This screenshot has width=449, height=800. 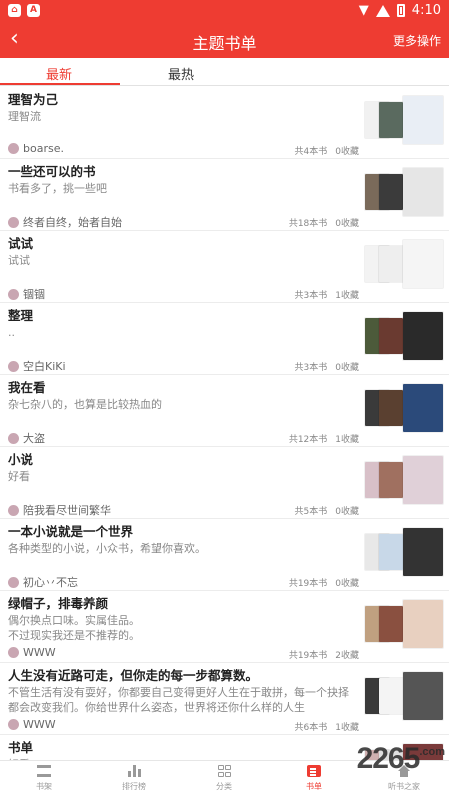 What do you see at coordinates (74, 628) in the screenshot?
I see `booklist-description: 偶尔换点口味。实属佳品。 不过现实我还是不推荐的。` at bounding box center [74, 628].